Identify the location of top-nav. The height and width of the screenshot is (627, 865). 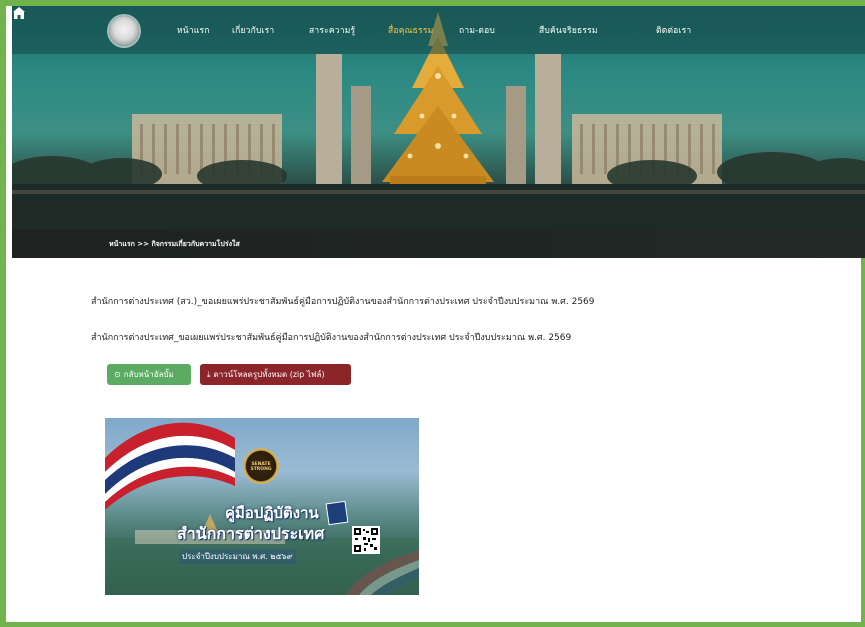
(438, 30).